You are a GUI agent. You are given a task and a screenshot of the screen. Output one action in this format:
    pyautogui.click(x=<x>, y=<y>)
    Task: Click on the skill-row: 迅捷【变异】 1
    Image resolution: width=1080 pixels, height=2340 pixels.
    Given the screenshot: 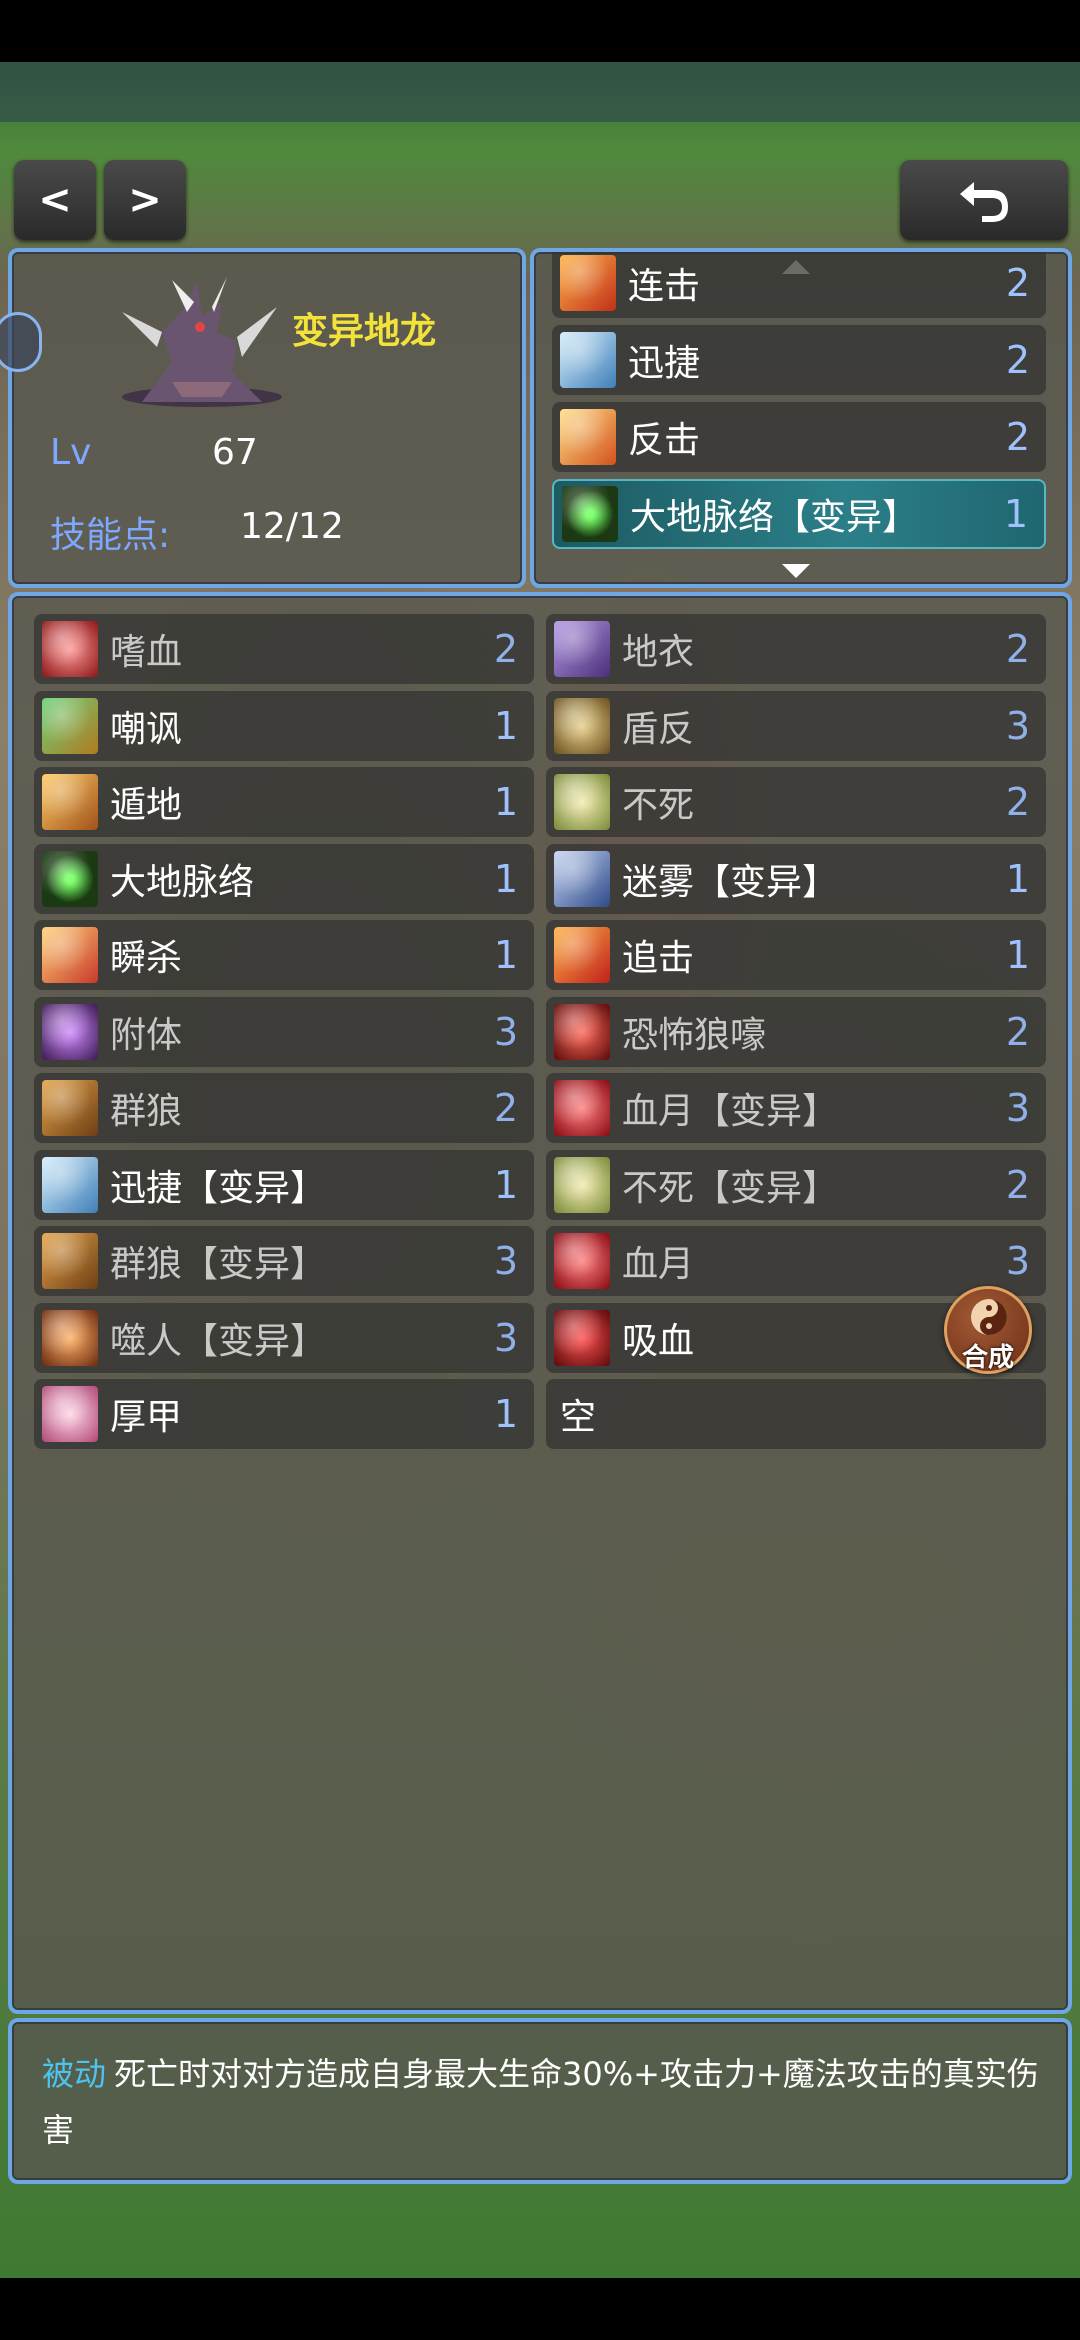 What is the action you would take?
    pyautogui.click(x=284, y=1184)
    